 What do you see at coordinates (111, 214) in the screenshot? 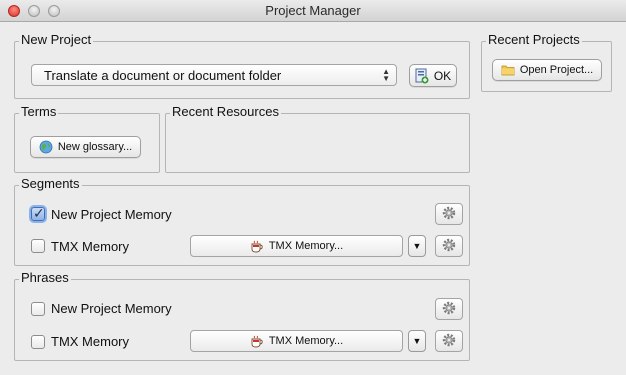
I see `segments-new-memory-label: New Project Memory` at bounding box center [111, 214].